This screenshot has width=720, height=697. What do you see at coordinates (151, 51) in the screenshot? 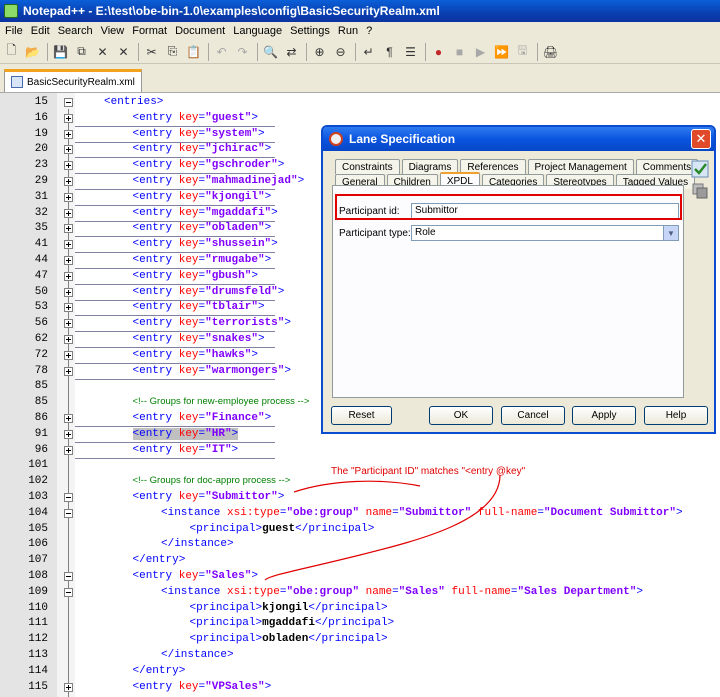
I see `cut-icon: ✂` at bounding box center [151, 51].